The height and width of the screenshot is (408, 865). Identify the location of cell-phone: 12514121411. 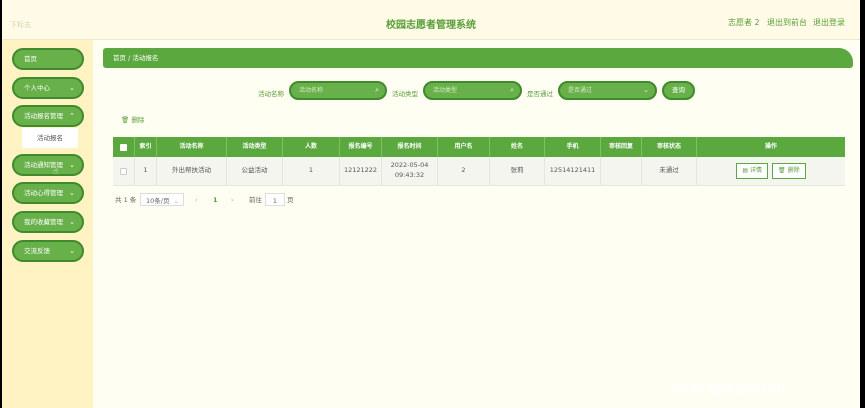
(573, 171).